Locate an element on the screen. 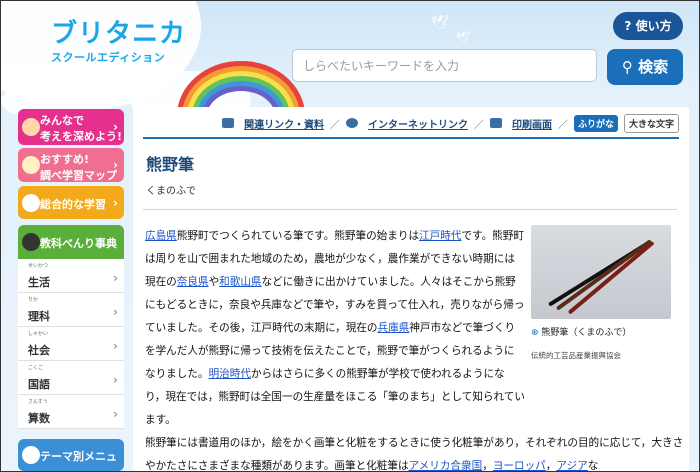  sidebar-item-shakai: しゃかい 社会 › is located at coordinates (71, 344).